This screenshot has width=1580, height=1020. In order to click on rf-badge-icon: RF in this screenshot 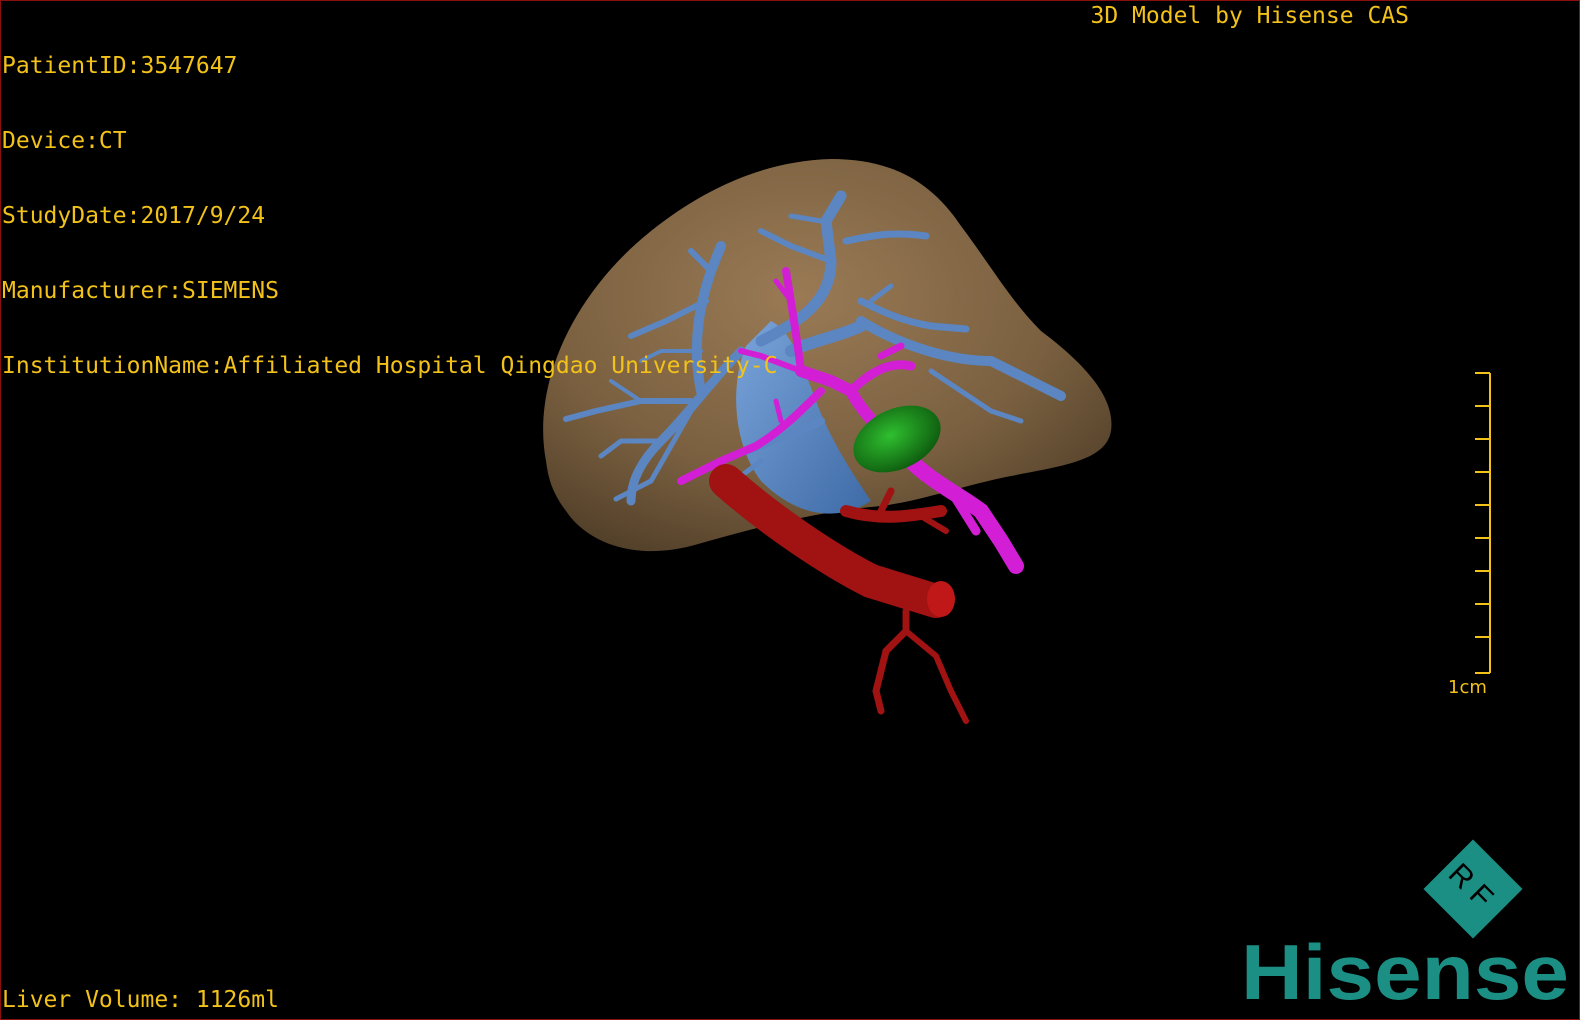, I will do `click(1473, 889)`.